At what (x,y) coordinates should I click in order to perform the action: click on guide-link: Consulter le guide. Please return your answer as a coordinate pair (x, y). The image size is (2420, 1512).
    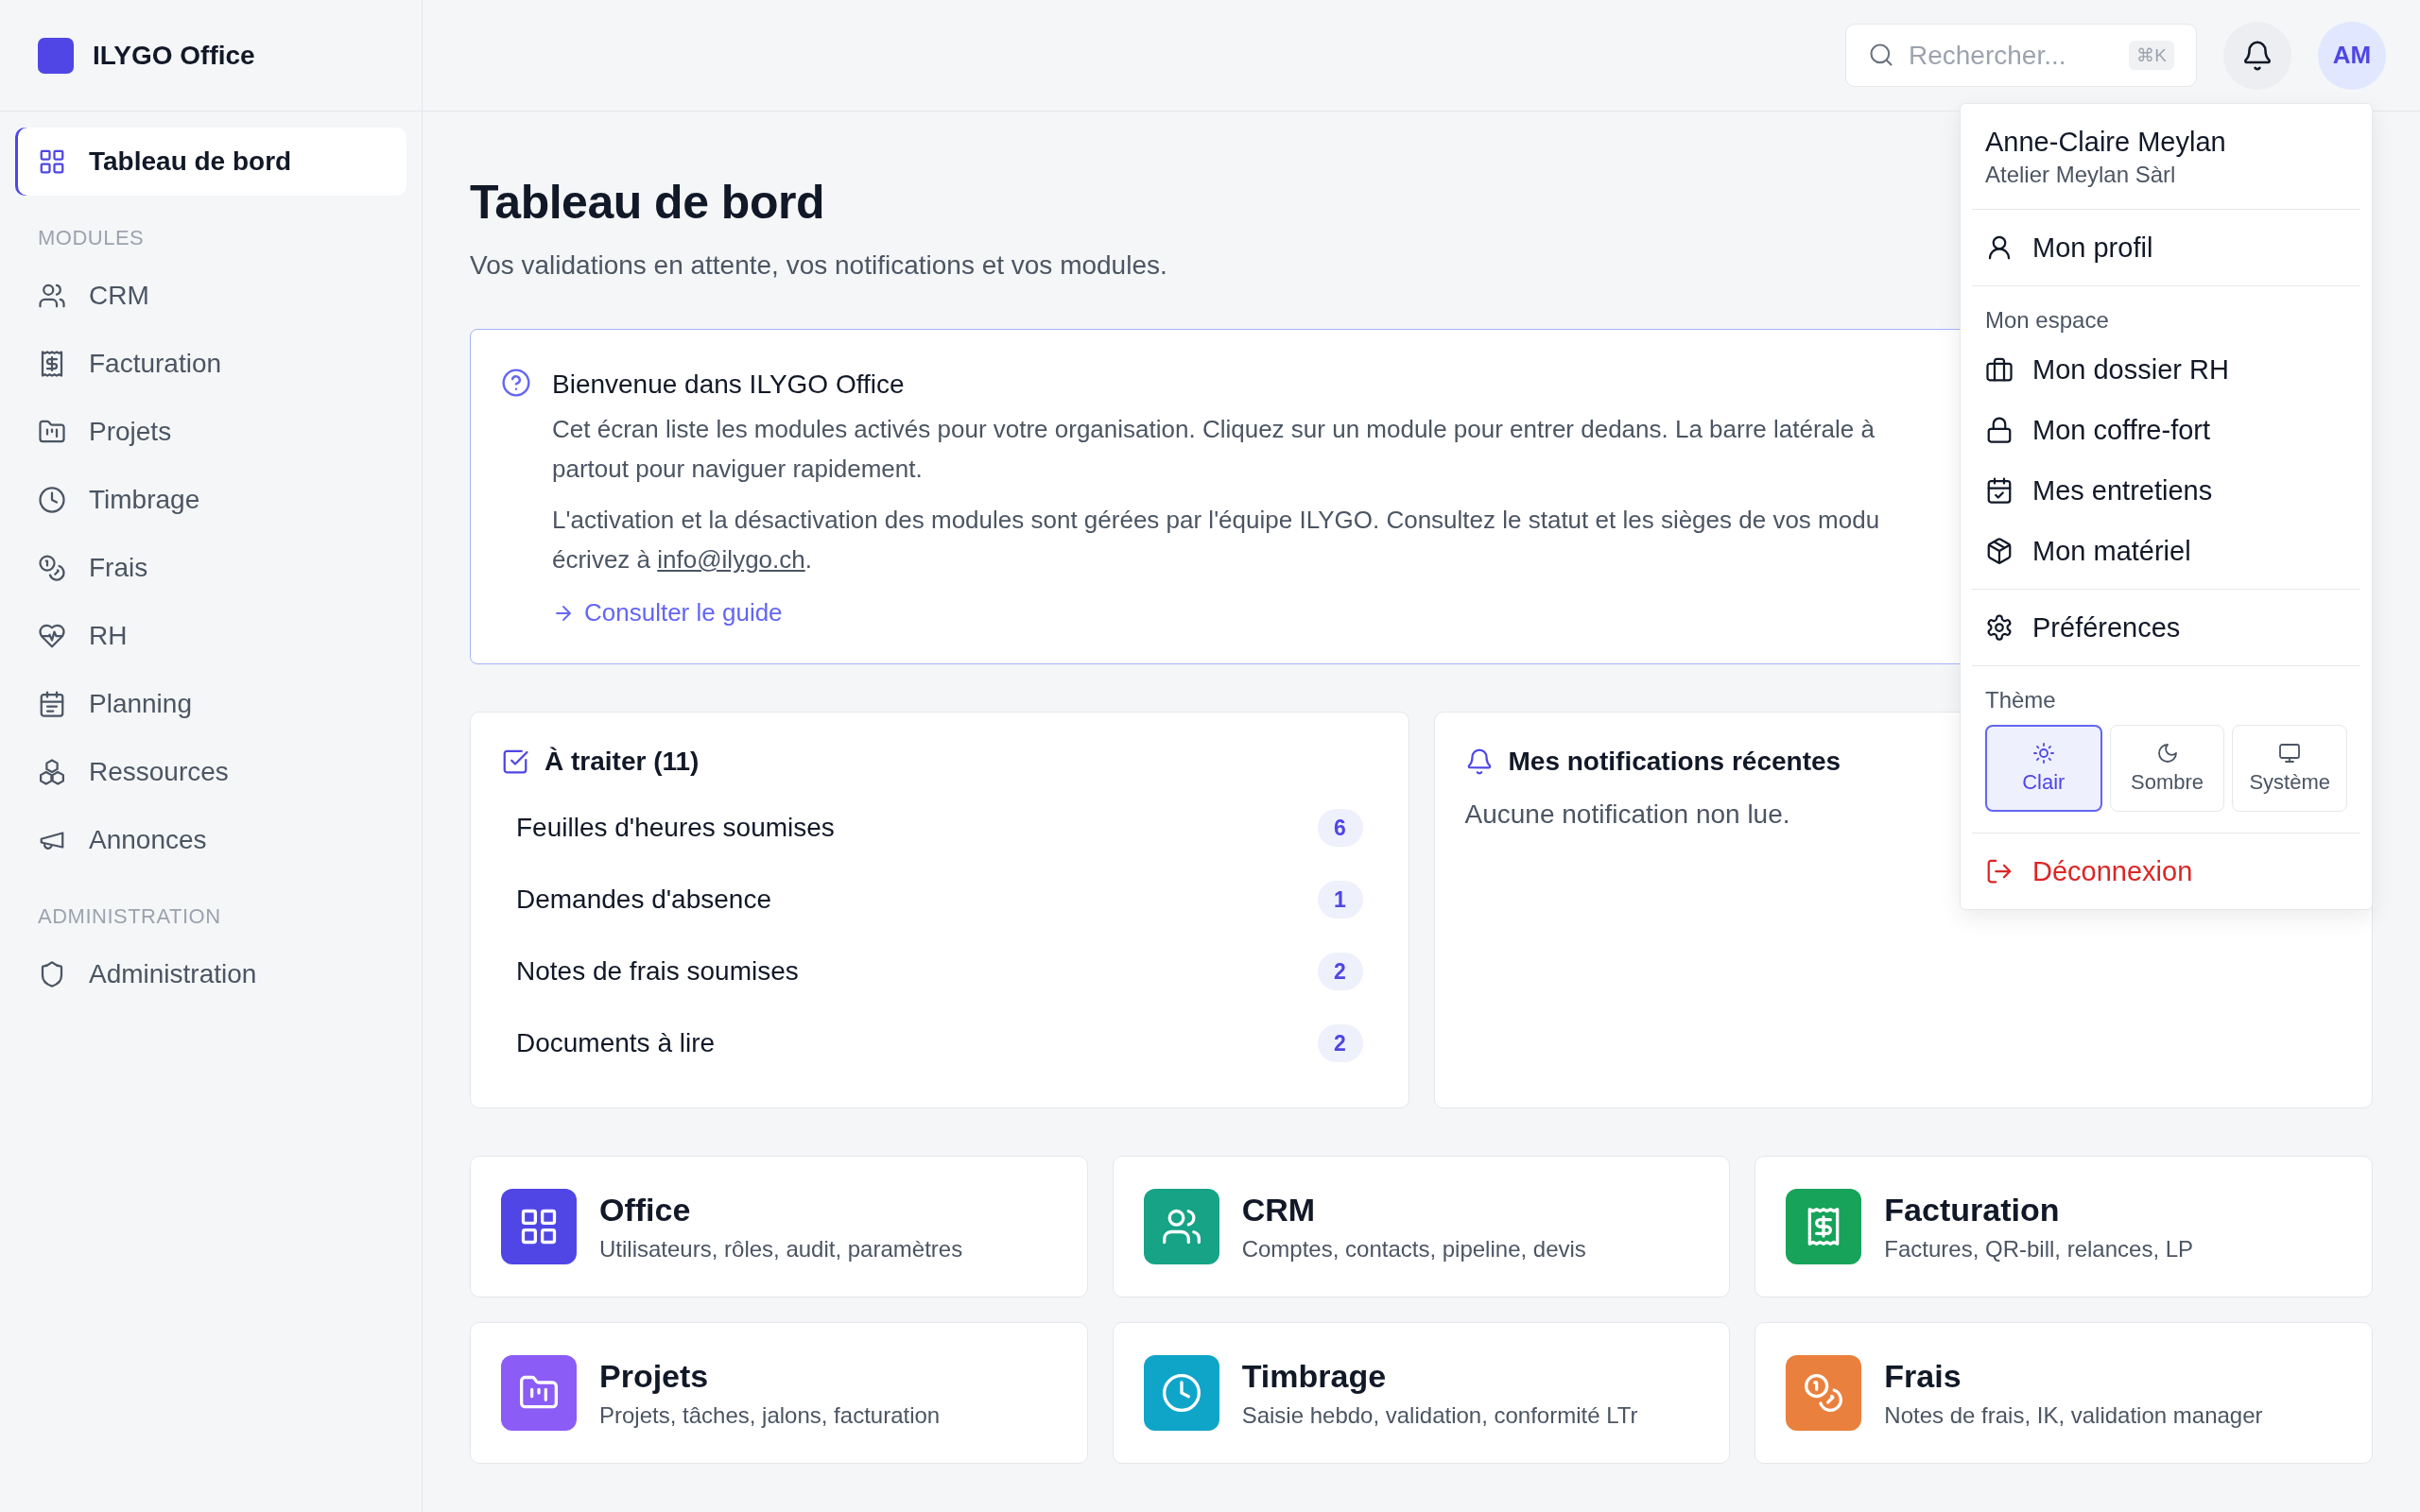
    Looking at the image, I should click on (667, 612).